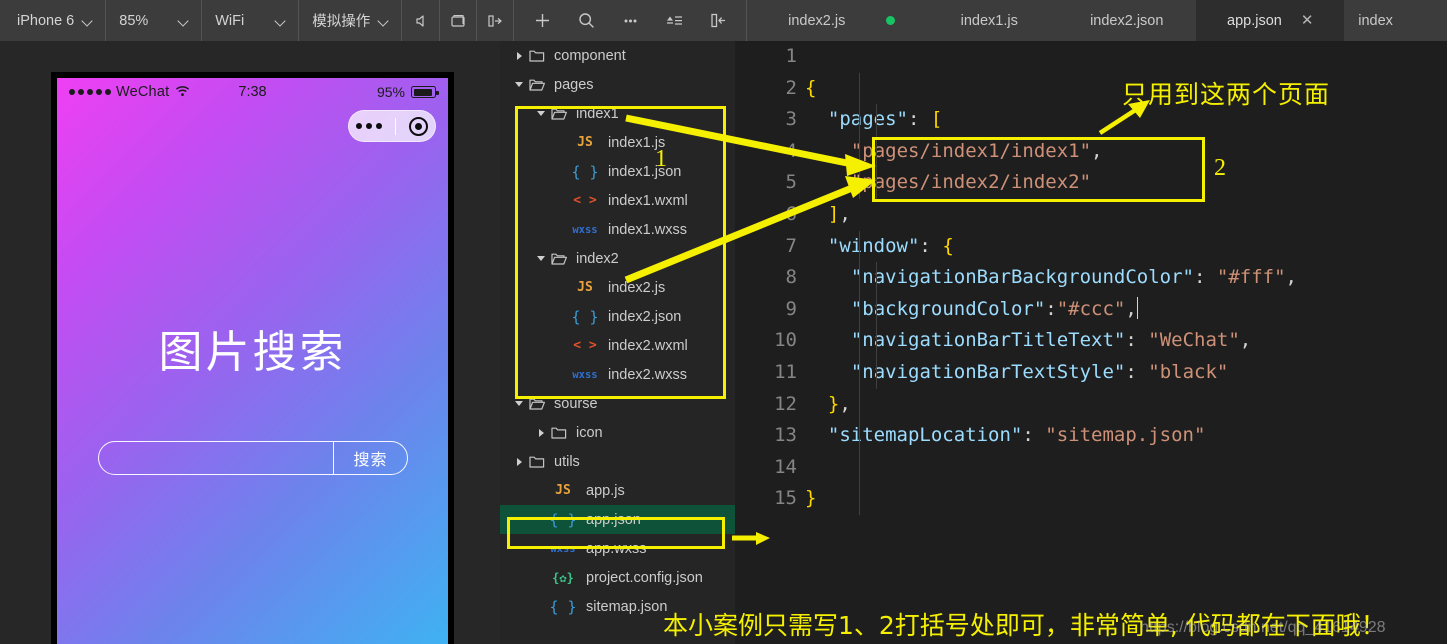  I want to click on unsaved-dot-icon, so click(891, 20).